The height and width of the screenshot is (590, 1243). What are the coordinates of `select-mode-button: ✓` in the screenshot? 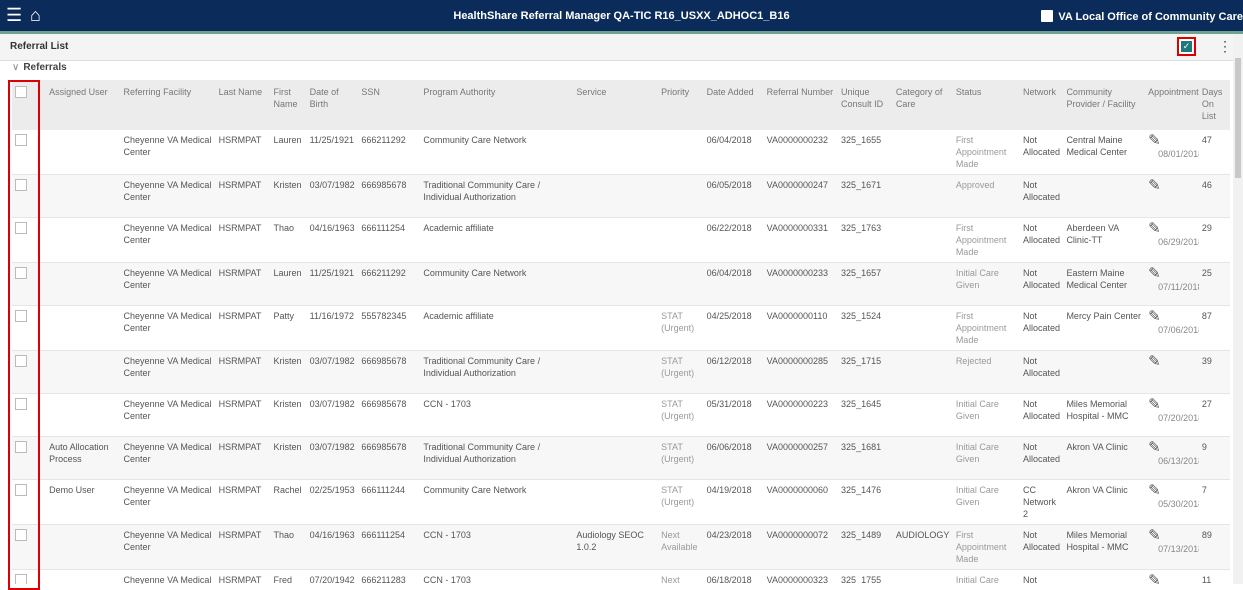 It's located at (1186, 46).